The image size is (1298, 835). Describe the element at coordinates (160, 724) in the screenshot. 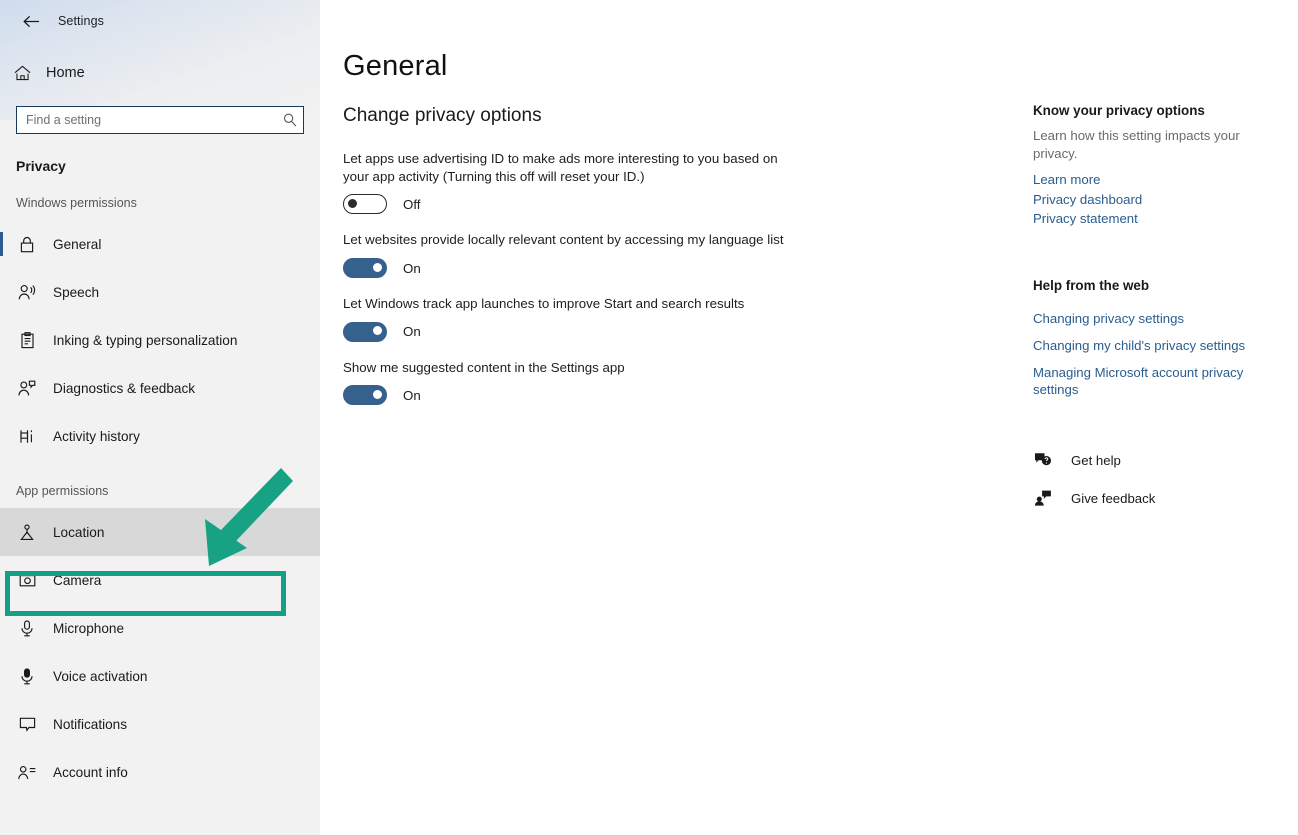

I see `sidebar-item-notifications: Notifications` at that location.